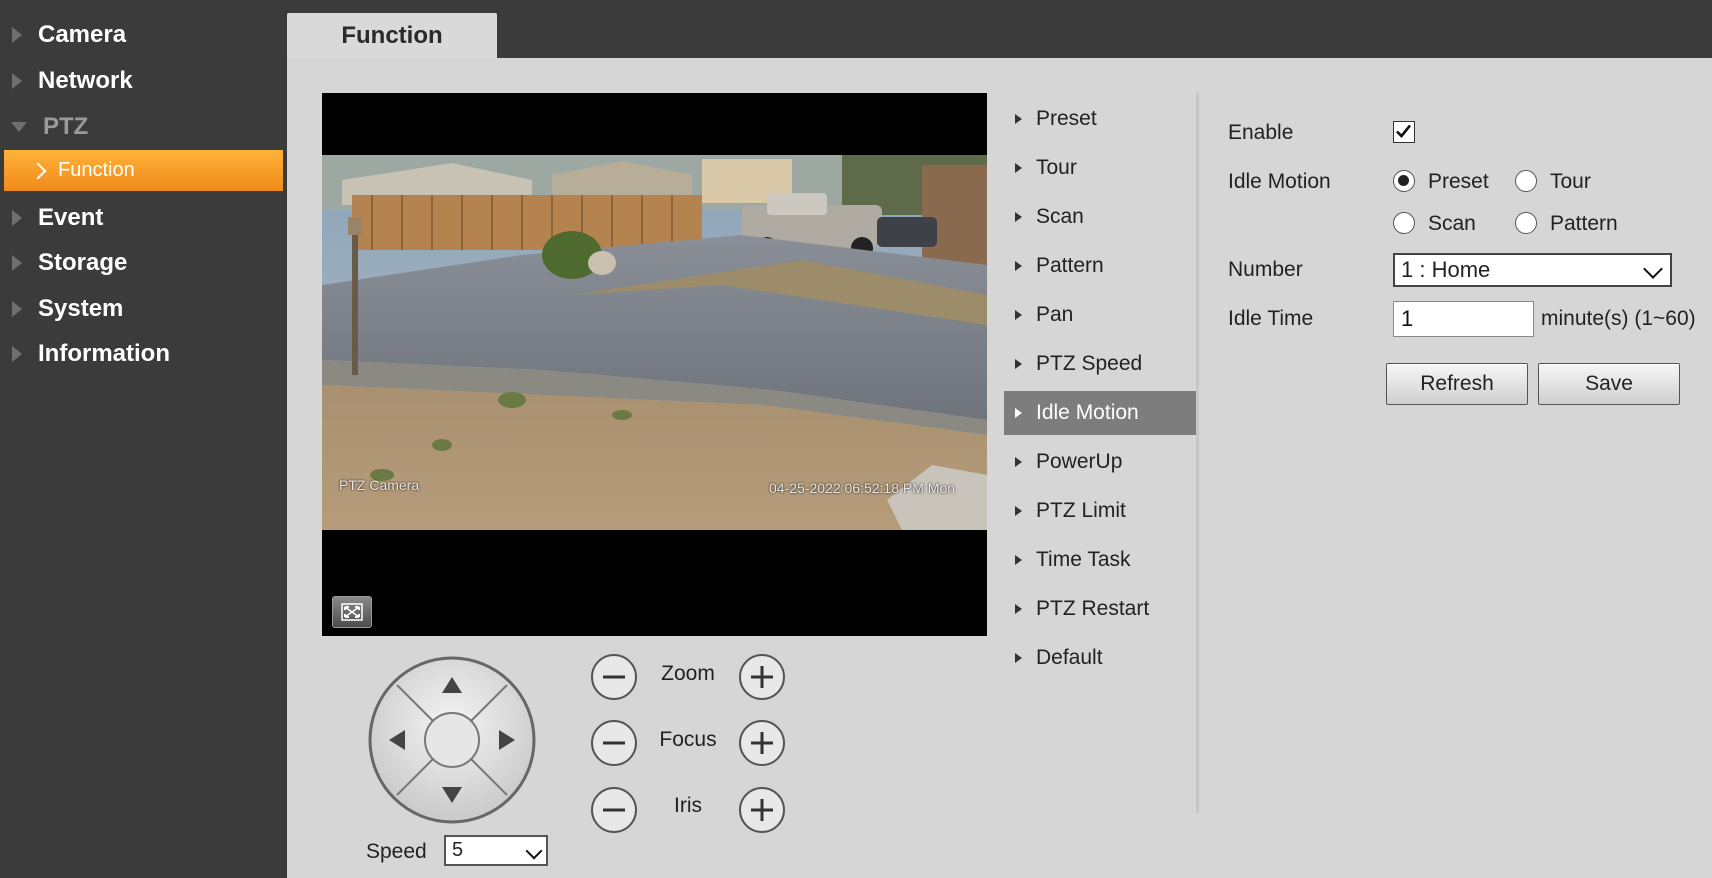  What do you see at coordinates (142, 262) in the screenshot?
I see `sidebar-item-storage: Storage` at bounding box center [142, 262].